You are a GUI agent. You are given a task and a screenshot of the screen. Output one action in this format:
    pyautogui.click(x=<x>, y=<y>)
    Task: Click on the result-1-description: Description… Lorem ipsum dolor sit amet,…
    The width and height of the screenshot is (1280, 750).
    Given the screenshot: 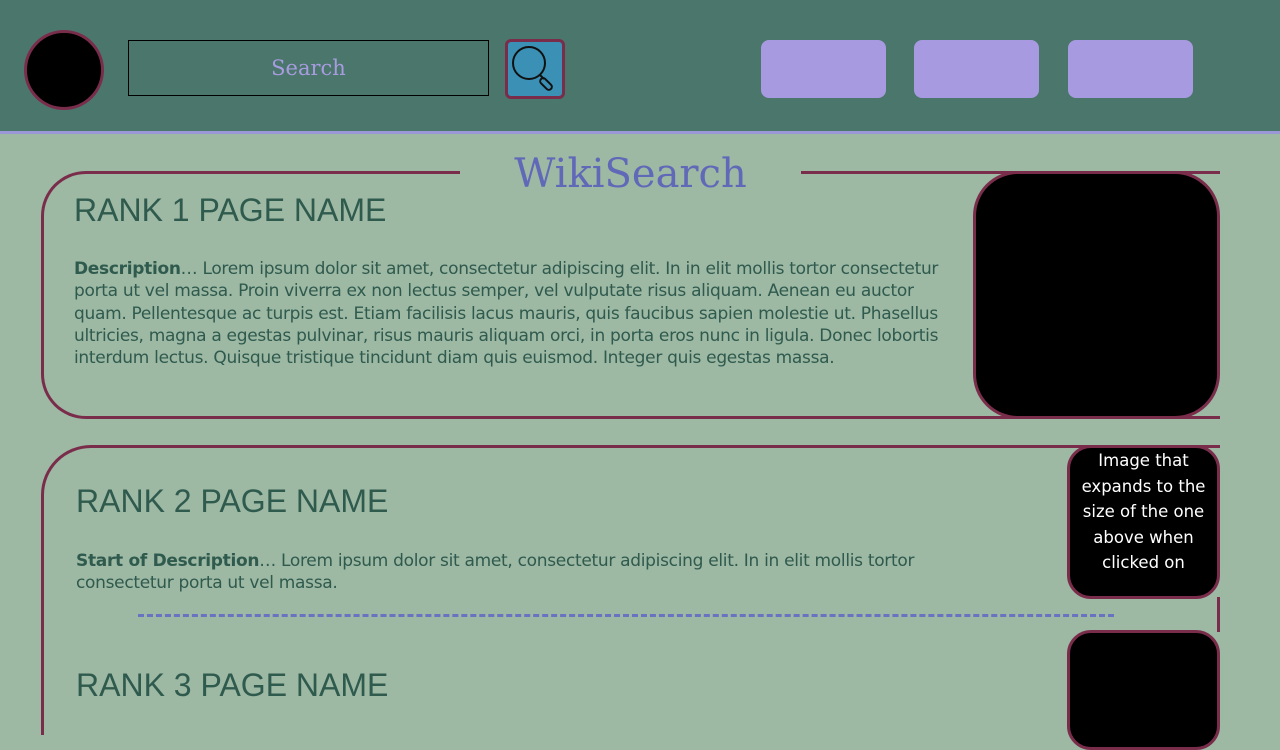 What is the action you would take?
    pyautogui.click(x=514, y=313)
    